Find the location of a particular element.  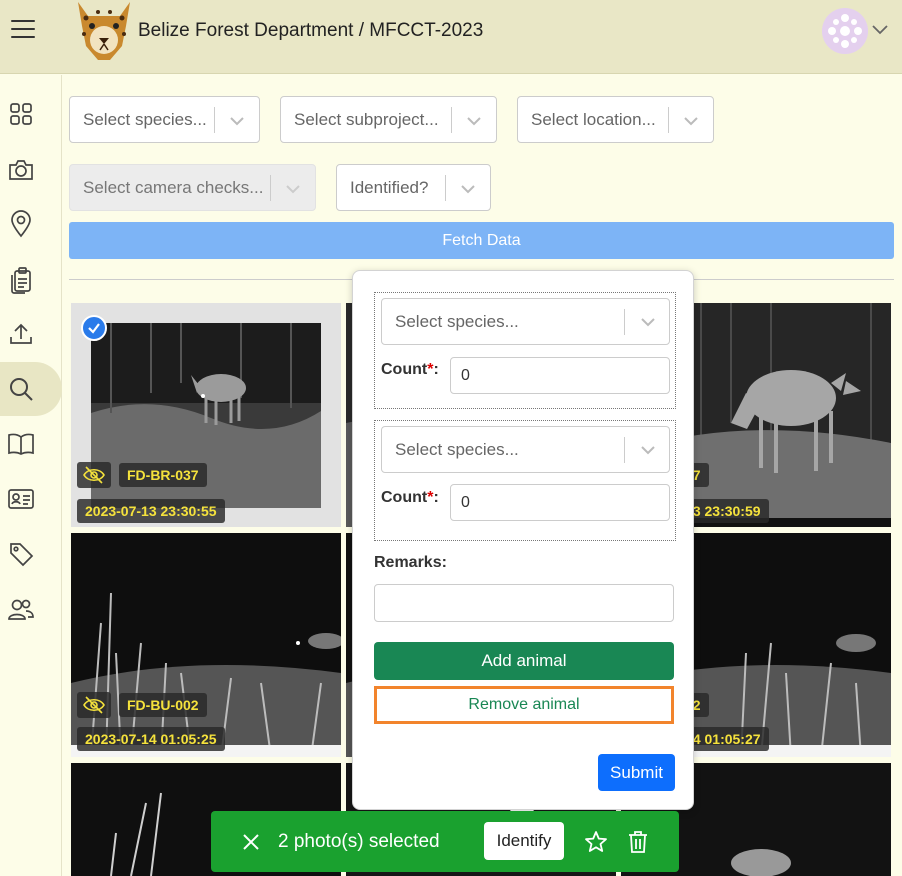

sidebar-item-clipboard is located at coordinates (21, 280).